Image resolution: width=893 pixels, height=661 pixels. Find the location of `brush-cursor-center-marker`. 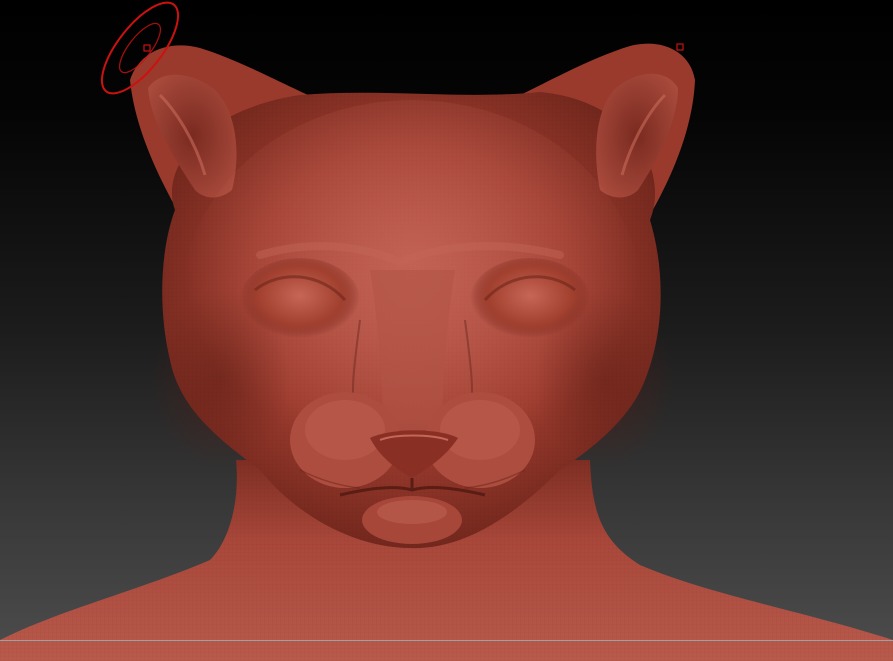

brush-cursor-center-marker is located at coordinates (147, 48).